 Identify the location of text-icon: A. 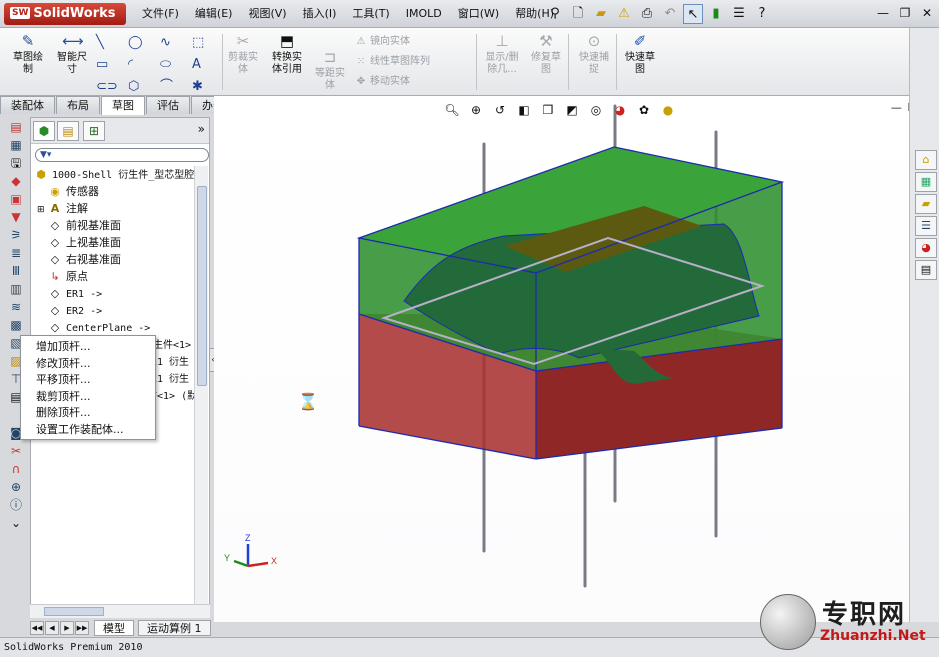
(208, 65).